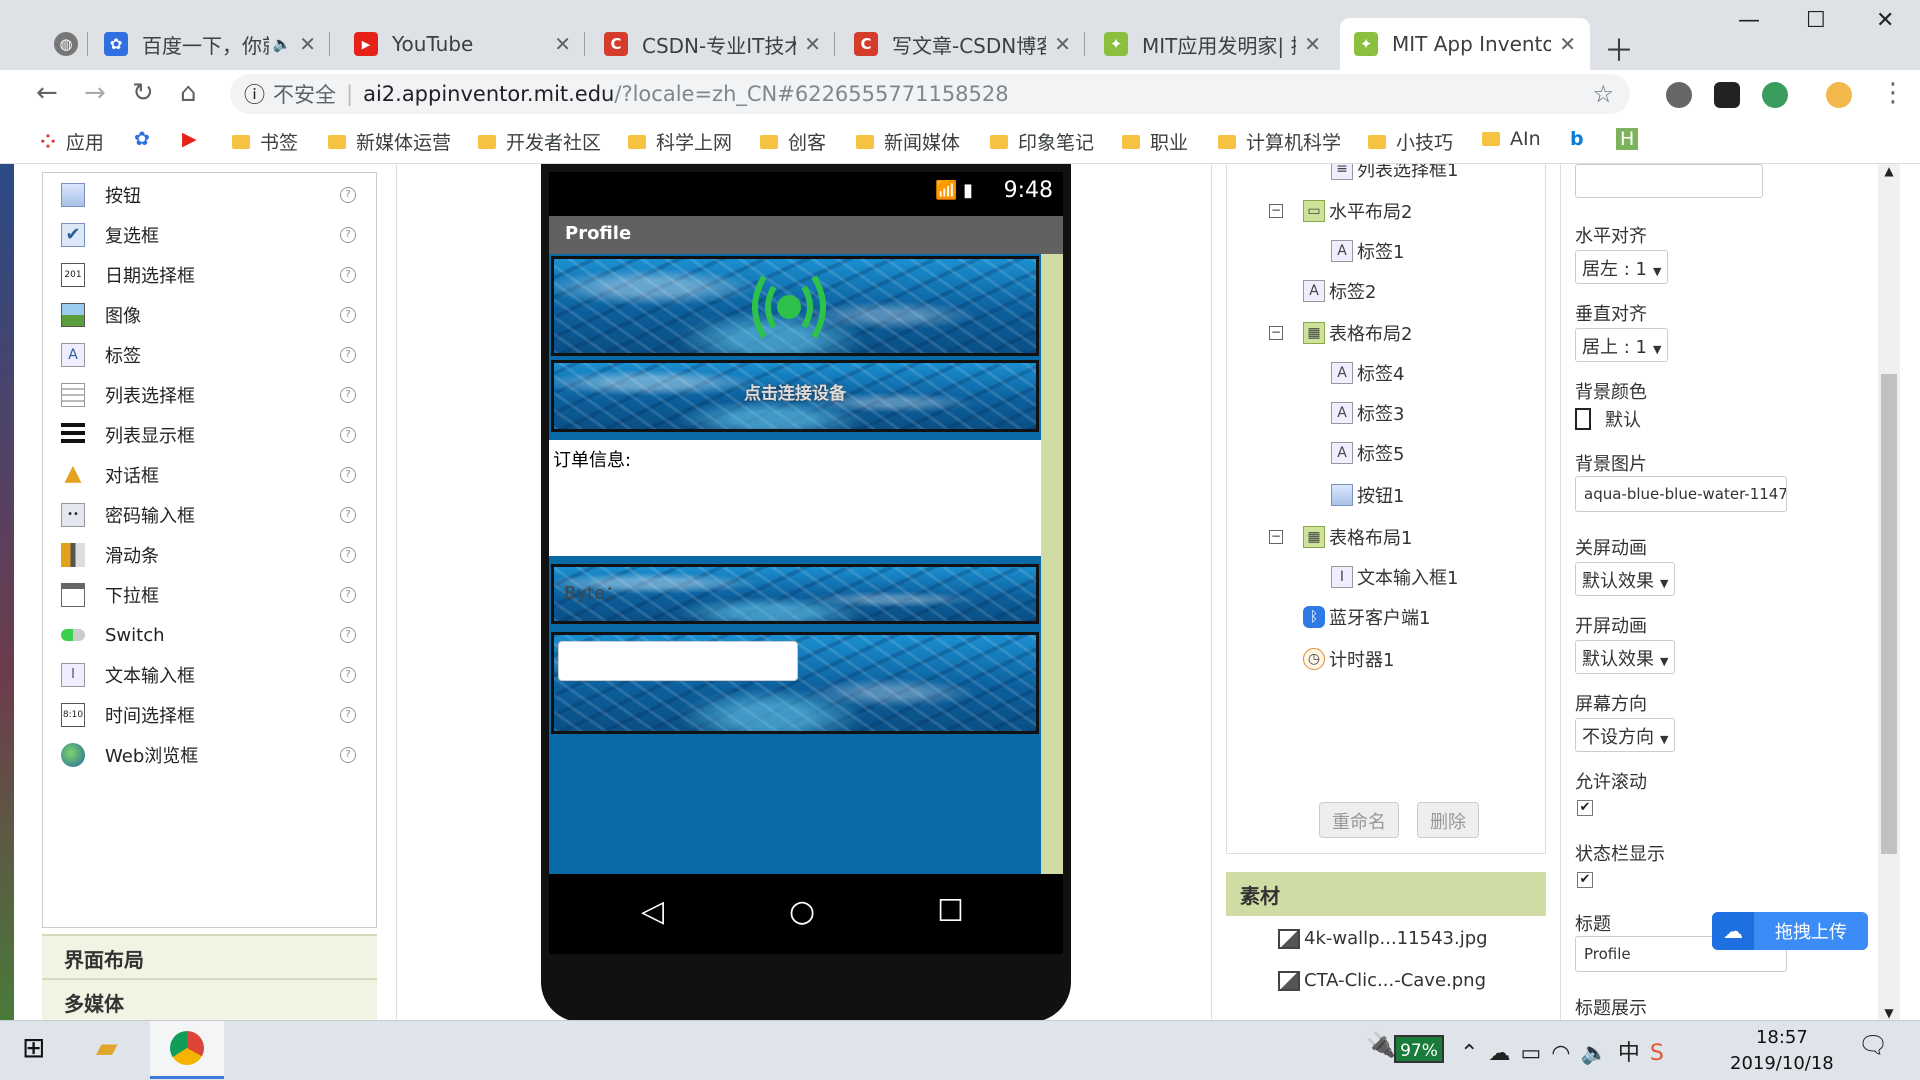 The height and width of the screenshot is (1080, 1920). What do you see at coordinates (1357, 211) in the screenshot?
I see `tree-node-horizontalarrangement2: ▭ 水平布局2` at bounding box center [1357, 211].